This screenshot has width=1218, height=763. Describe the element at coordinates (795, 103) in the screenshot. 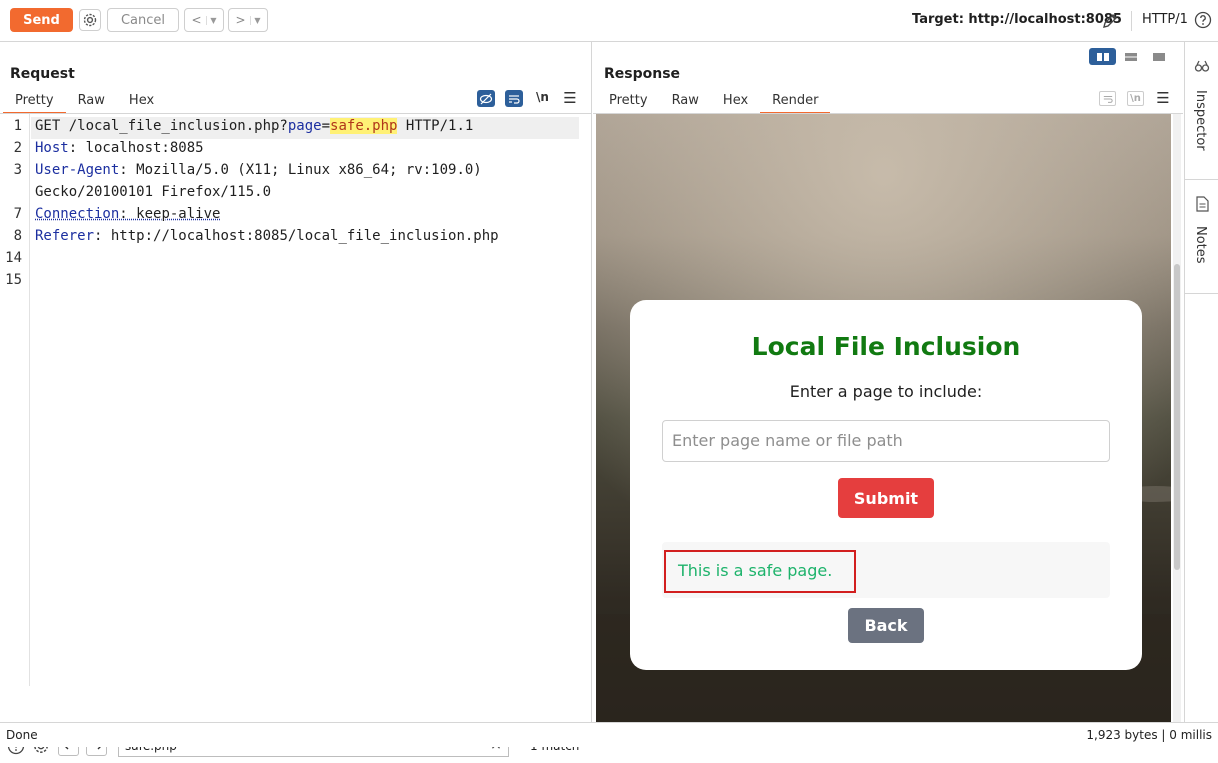

I see `response-tab-render: Render` at that location.